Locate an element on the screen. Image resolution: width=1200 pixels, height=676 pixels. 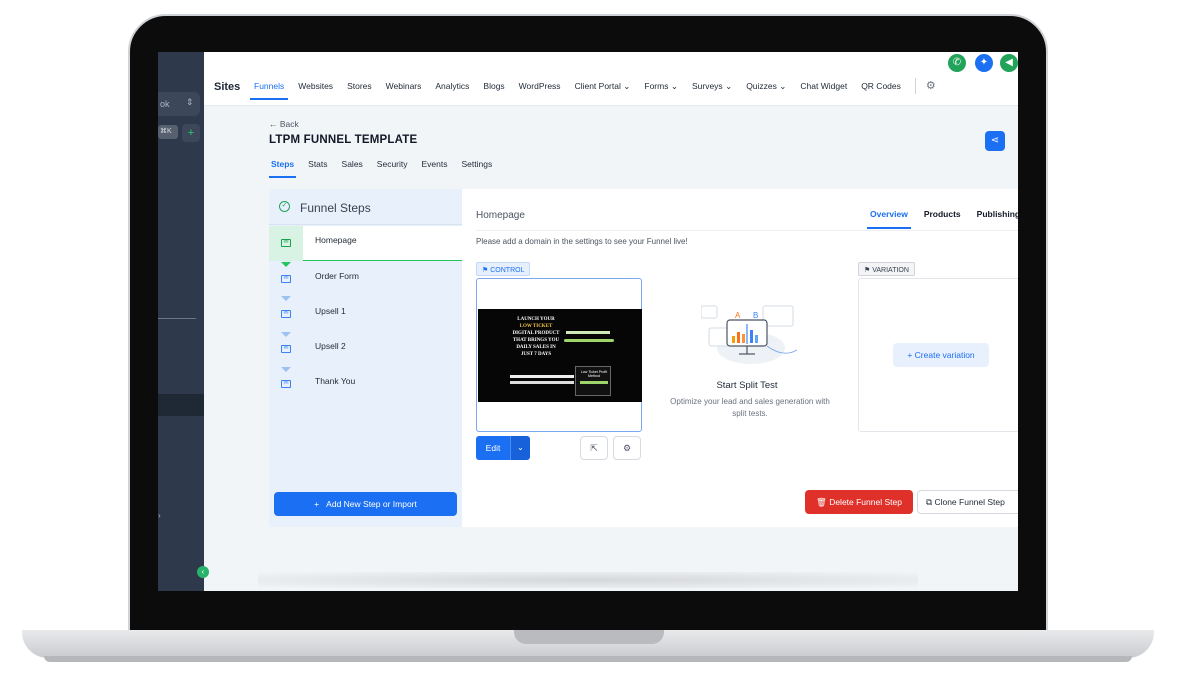
nav-forms-label: Forms is located at coordinates (656, 86).